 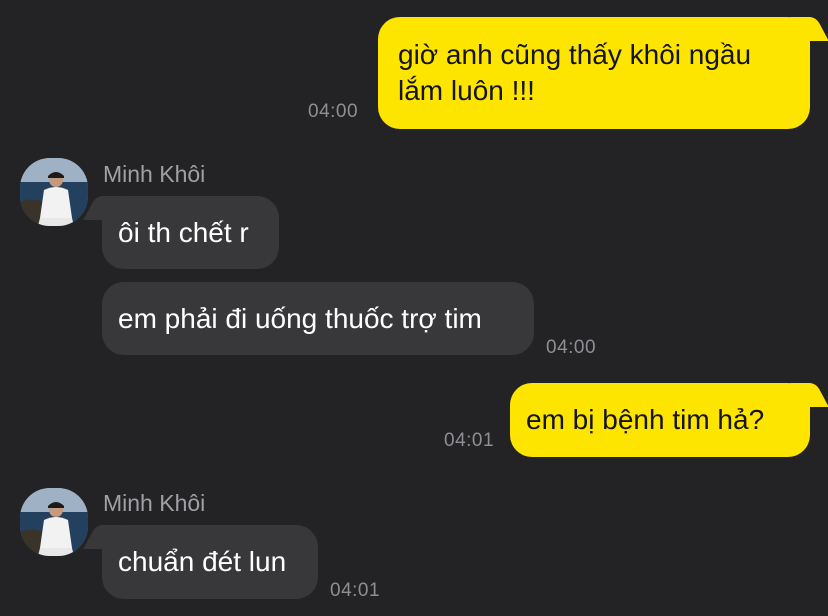 I want to click on incoming-message-bubble: chuẩn đét lun, so click(x=210, y=562).